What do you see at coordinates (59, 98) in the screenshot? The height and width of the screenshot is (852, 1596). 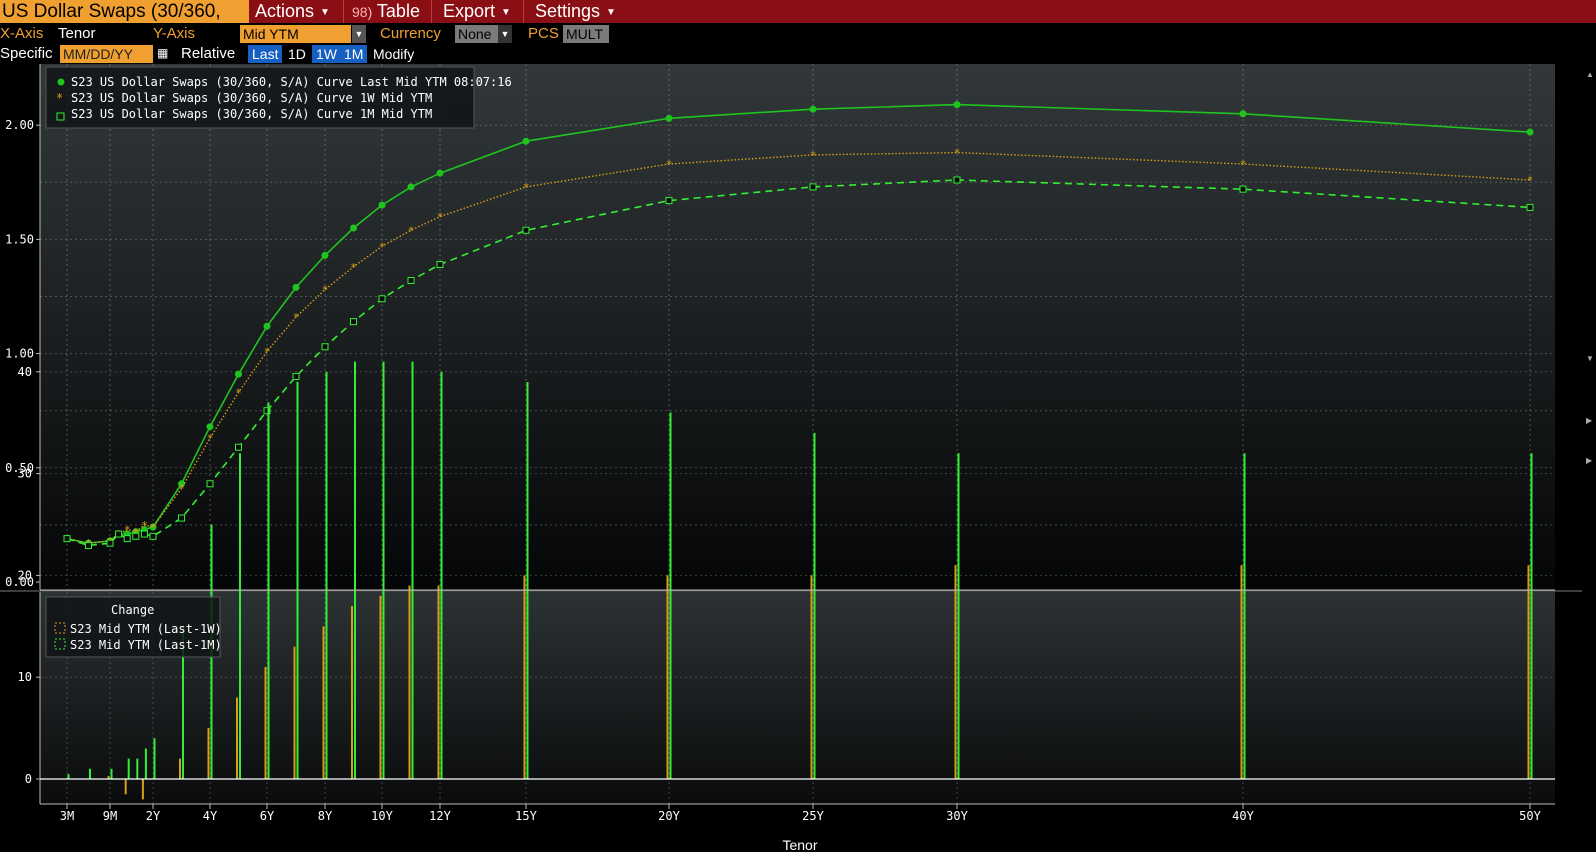 I see `legend-star-icon: *` at bounding box center [59, 98].